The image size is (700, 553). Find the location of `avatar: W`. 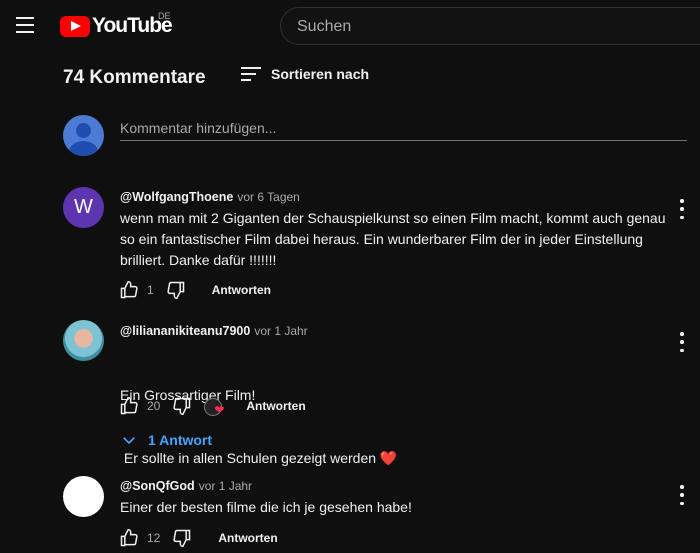

avatar: W is located at coordinates (83, 207).